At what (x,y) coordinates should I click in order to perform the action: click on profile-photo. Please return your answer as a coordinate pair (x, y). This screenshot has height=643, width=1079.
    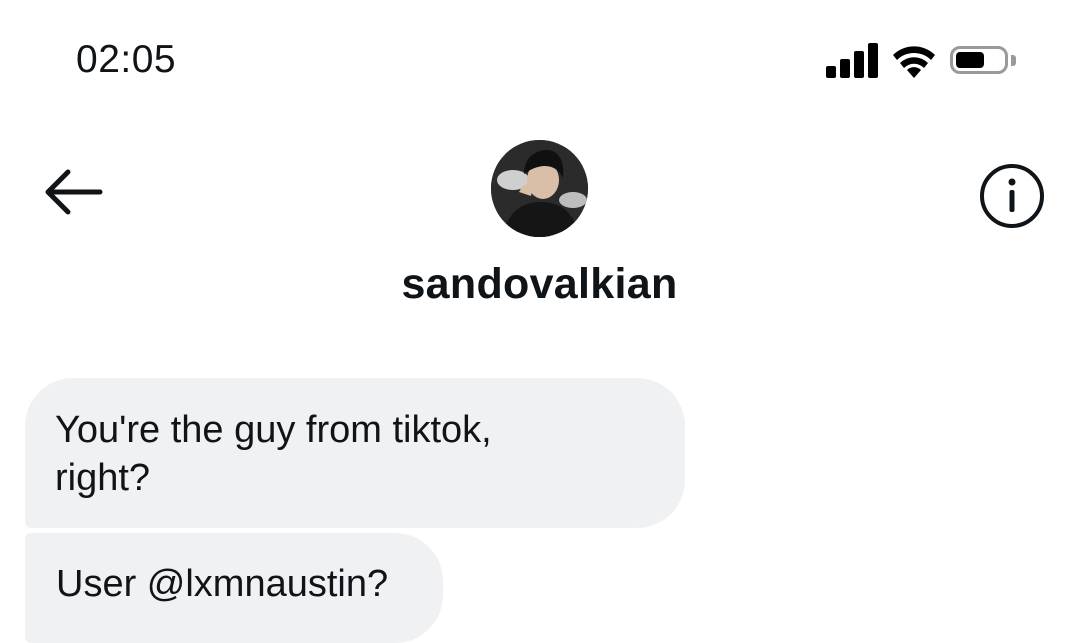
    Looking at the image, I should click on (539, 188).